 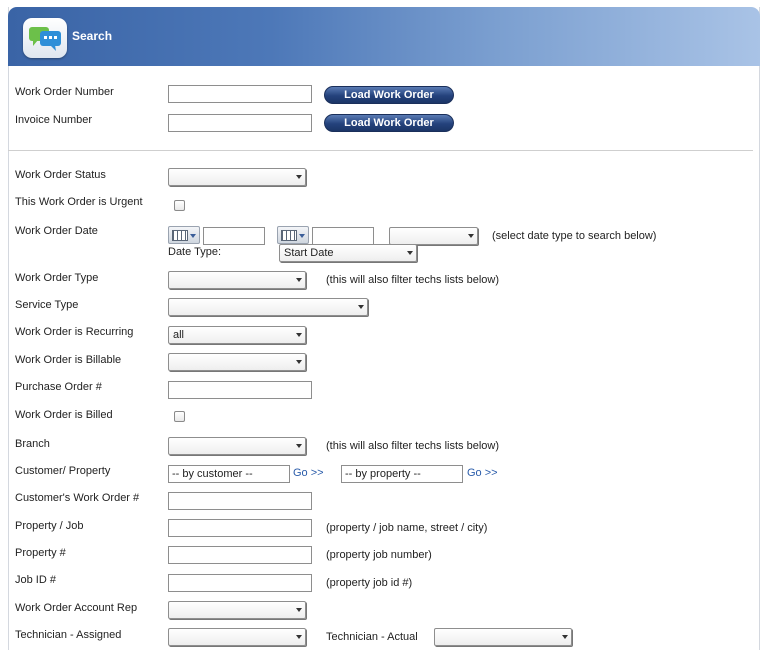 What do you see at coordinates (433, 236) in the screenshot?
I see `date-range-select` at bounding box center [433, 236].